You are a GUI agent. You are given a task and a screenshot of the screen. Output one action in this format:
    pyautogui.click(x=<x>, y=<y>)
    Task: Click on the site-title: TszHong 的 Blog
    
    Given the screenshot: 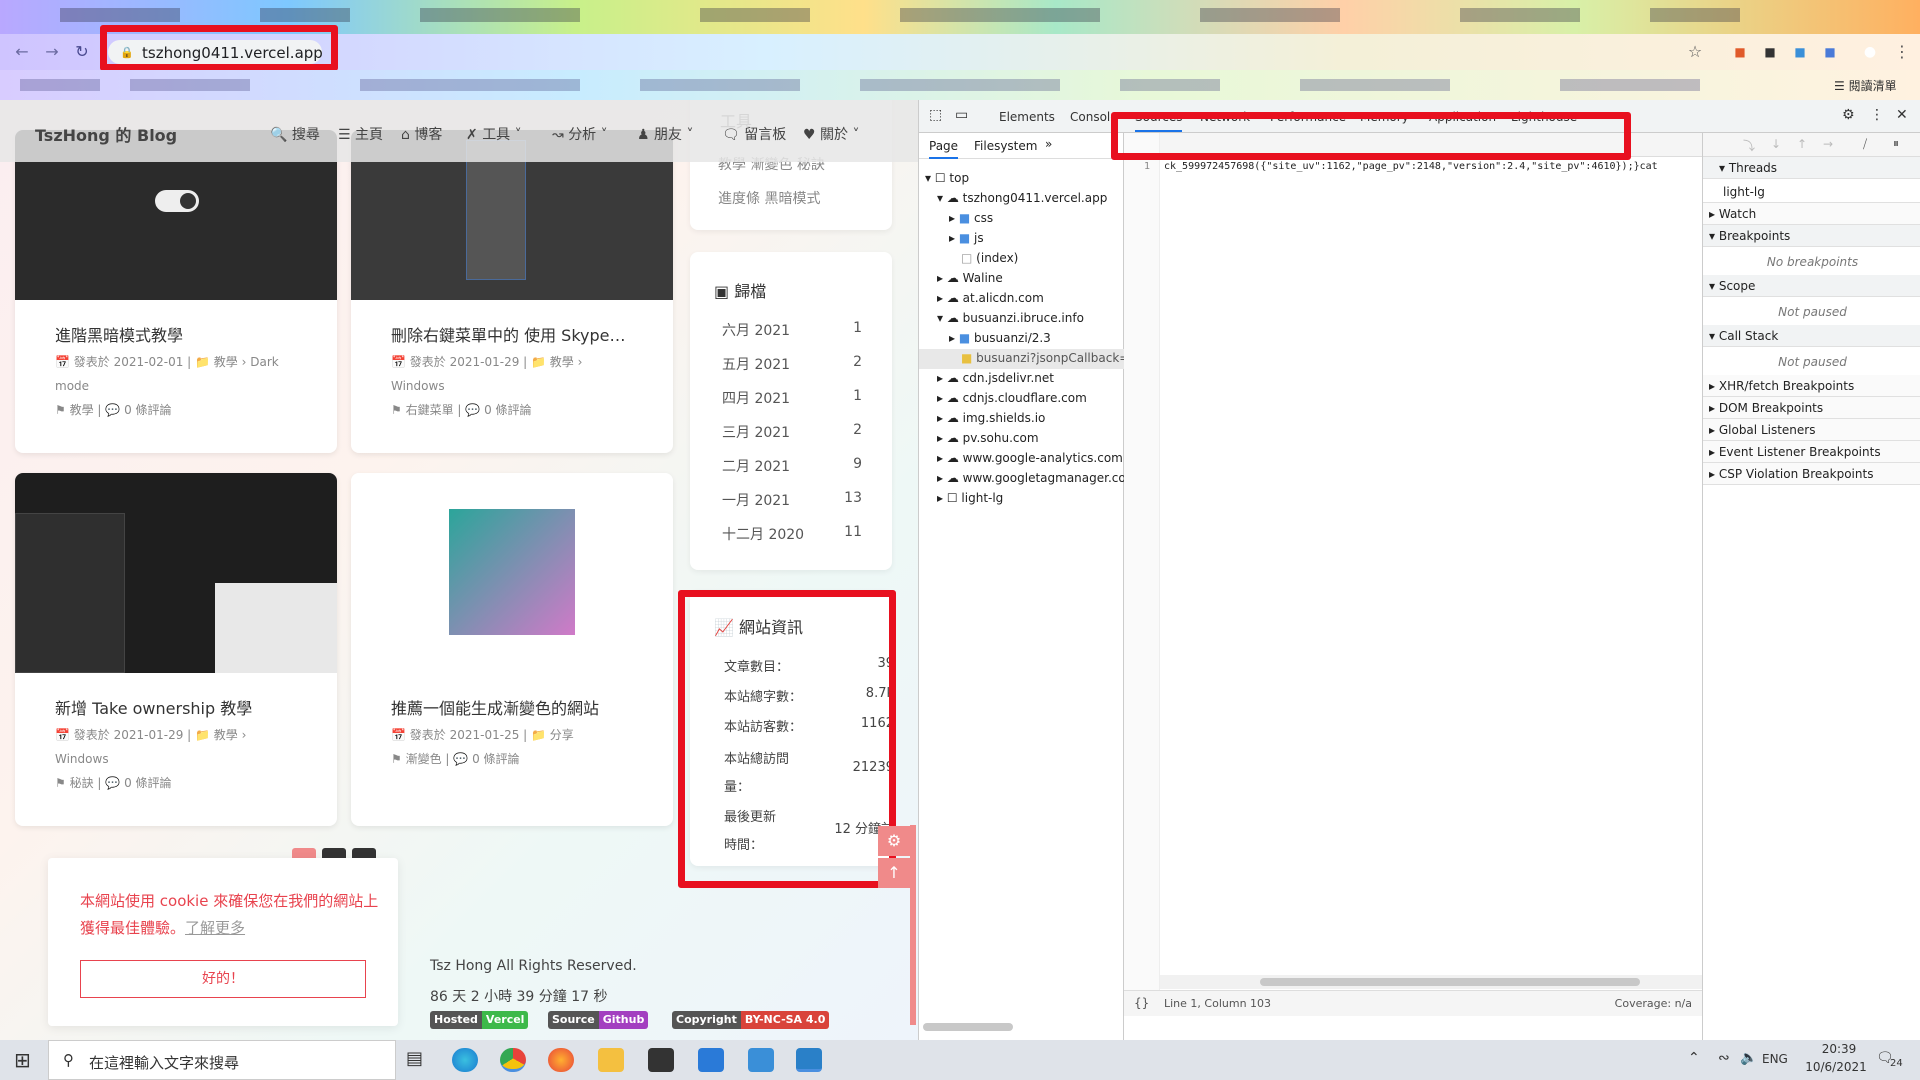 What is the action you would take?
    pyautogui.click(x=106, y=134)
    